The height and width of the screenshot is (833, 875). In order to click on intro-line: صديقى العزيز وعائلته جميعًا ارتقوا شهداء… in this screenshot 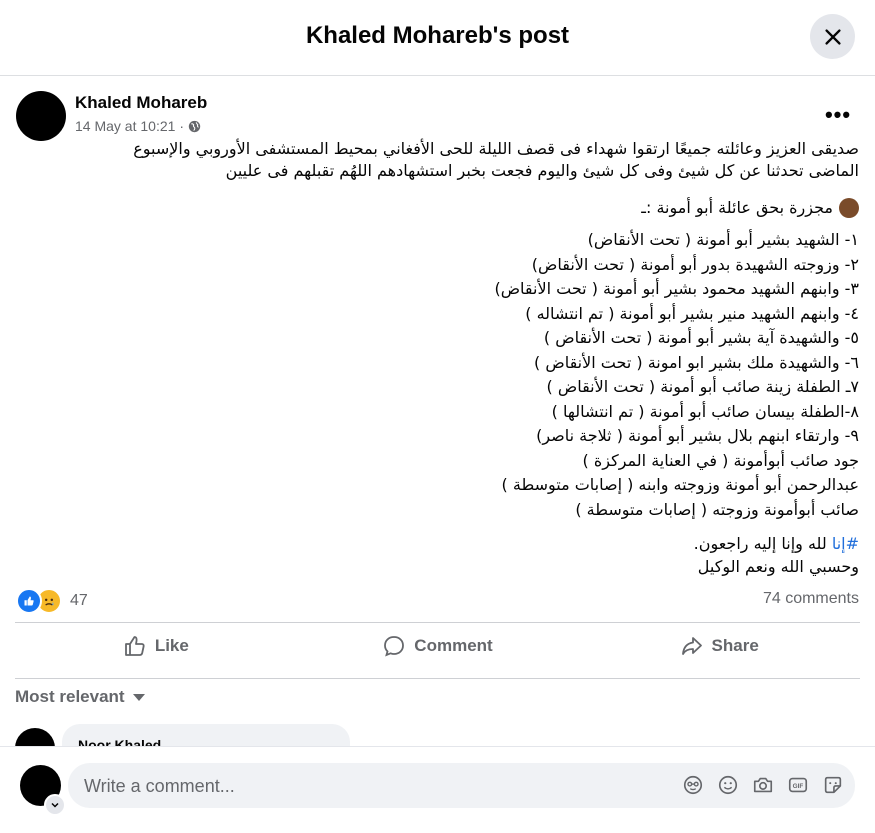, I will do `click(496, 148)`.